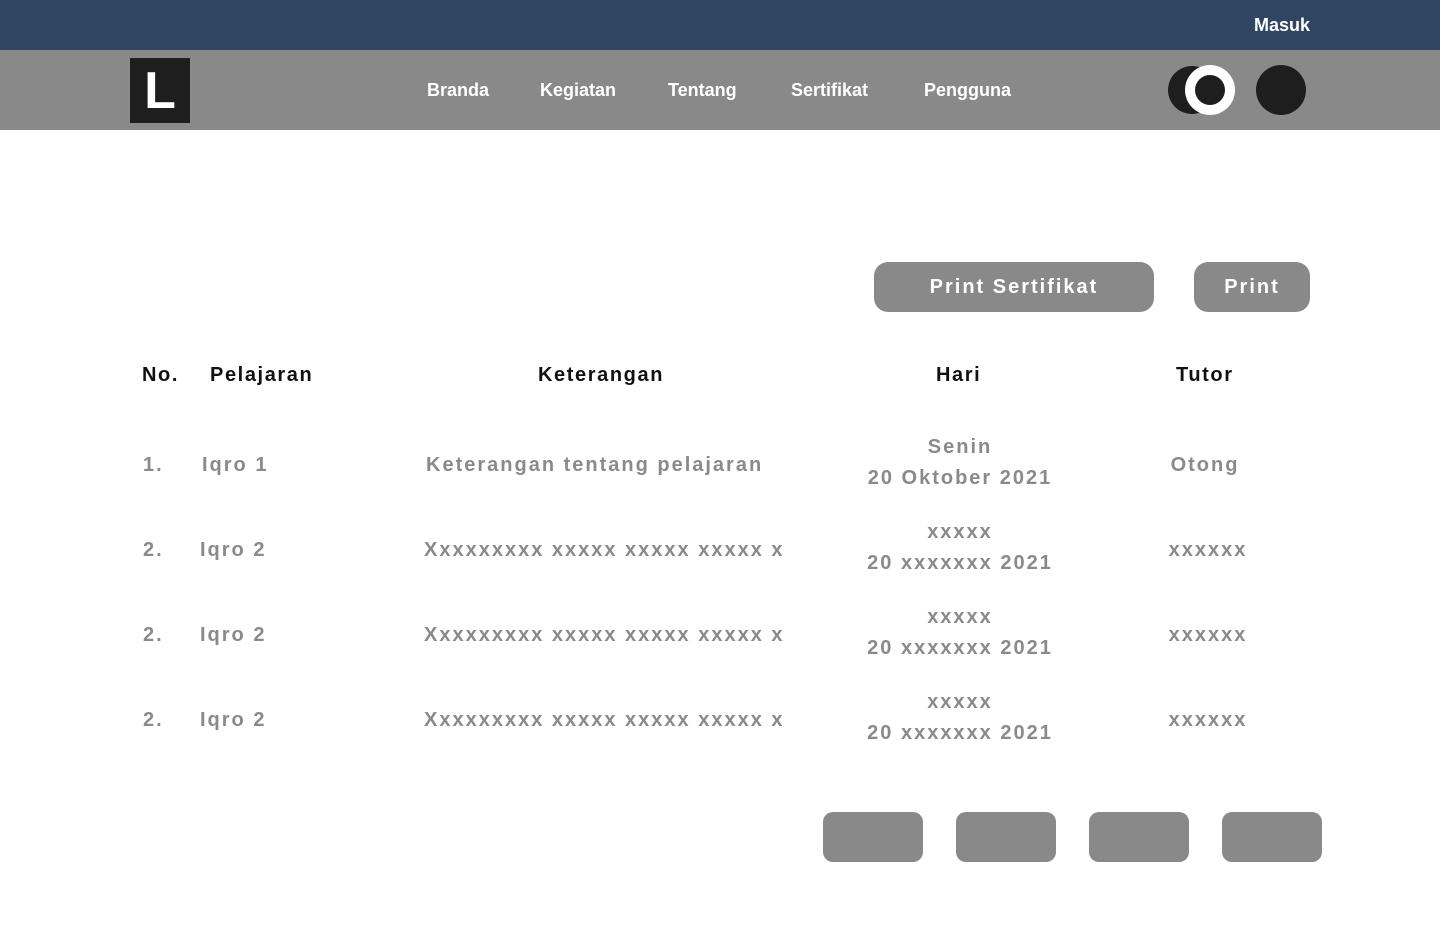  What do you see at coordinates (161, 375) in the screenshot?
I see `header-no: No.` at bounding box center [161, 375].